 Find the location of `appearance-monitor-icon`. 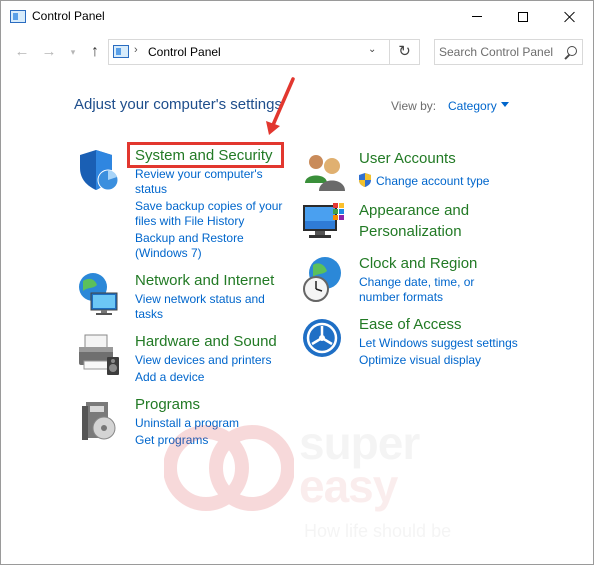

appearance-monitor-icon is located at coordinates (323, 220).